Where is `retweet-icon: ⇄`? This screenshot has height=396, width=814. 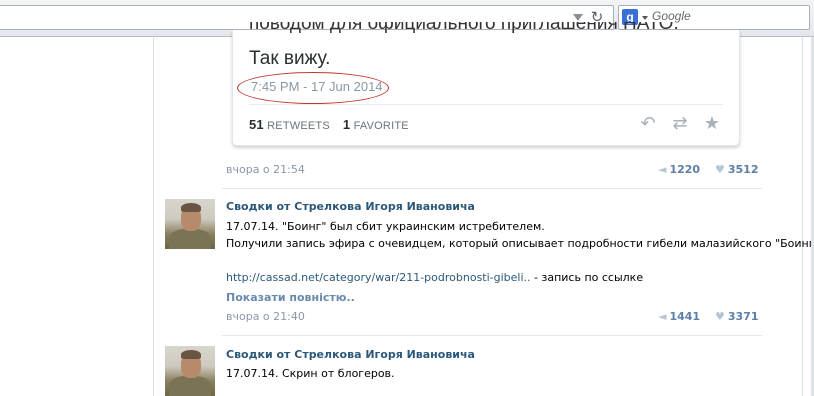
retweet-icon: ⇄ is located at coordinates (680, 123).